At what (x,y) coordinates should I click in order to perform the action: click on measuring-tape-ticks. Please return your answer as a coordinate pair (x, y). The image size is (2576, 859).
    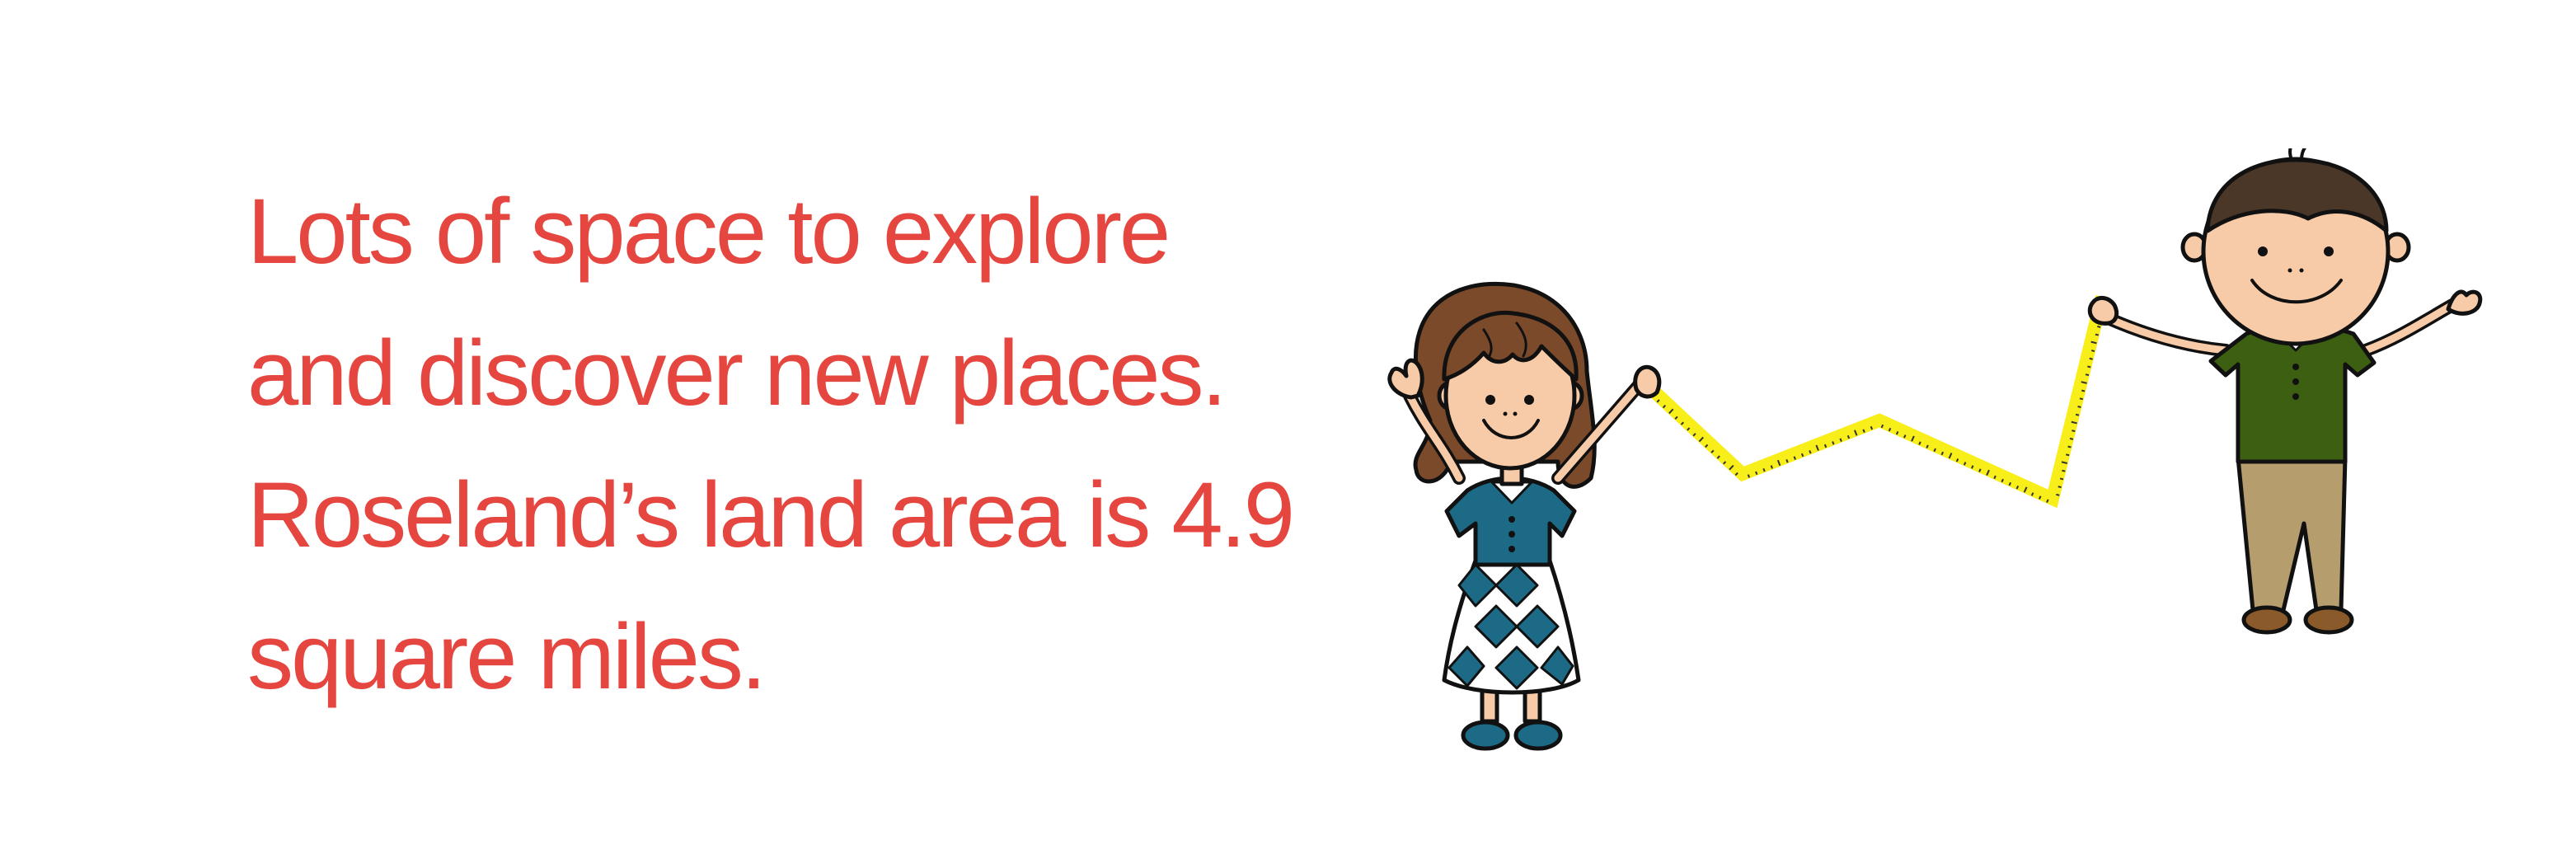
    Looking at the image, I should click on (1876, 402).